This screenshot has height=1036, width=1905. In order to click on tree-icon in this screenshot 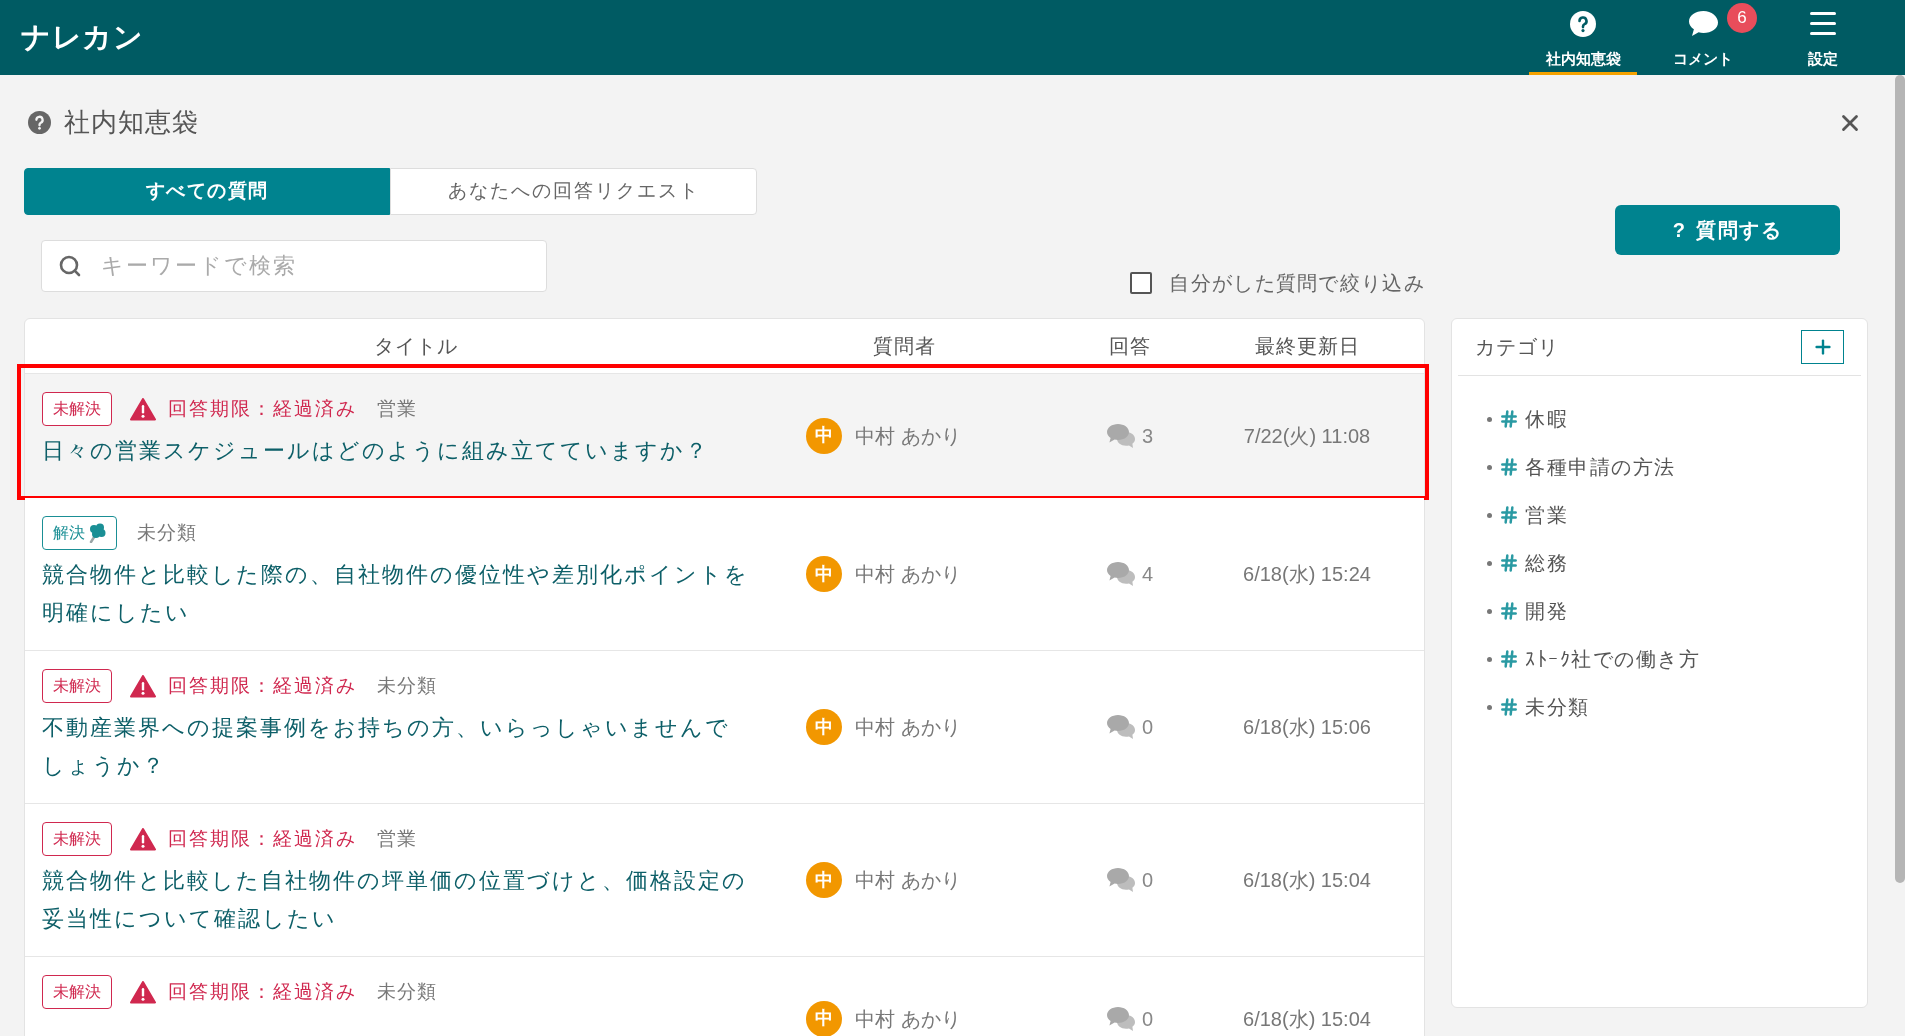, I will do `click(97, 533)`.